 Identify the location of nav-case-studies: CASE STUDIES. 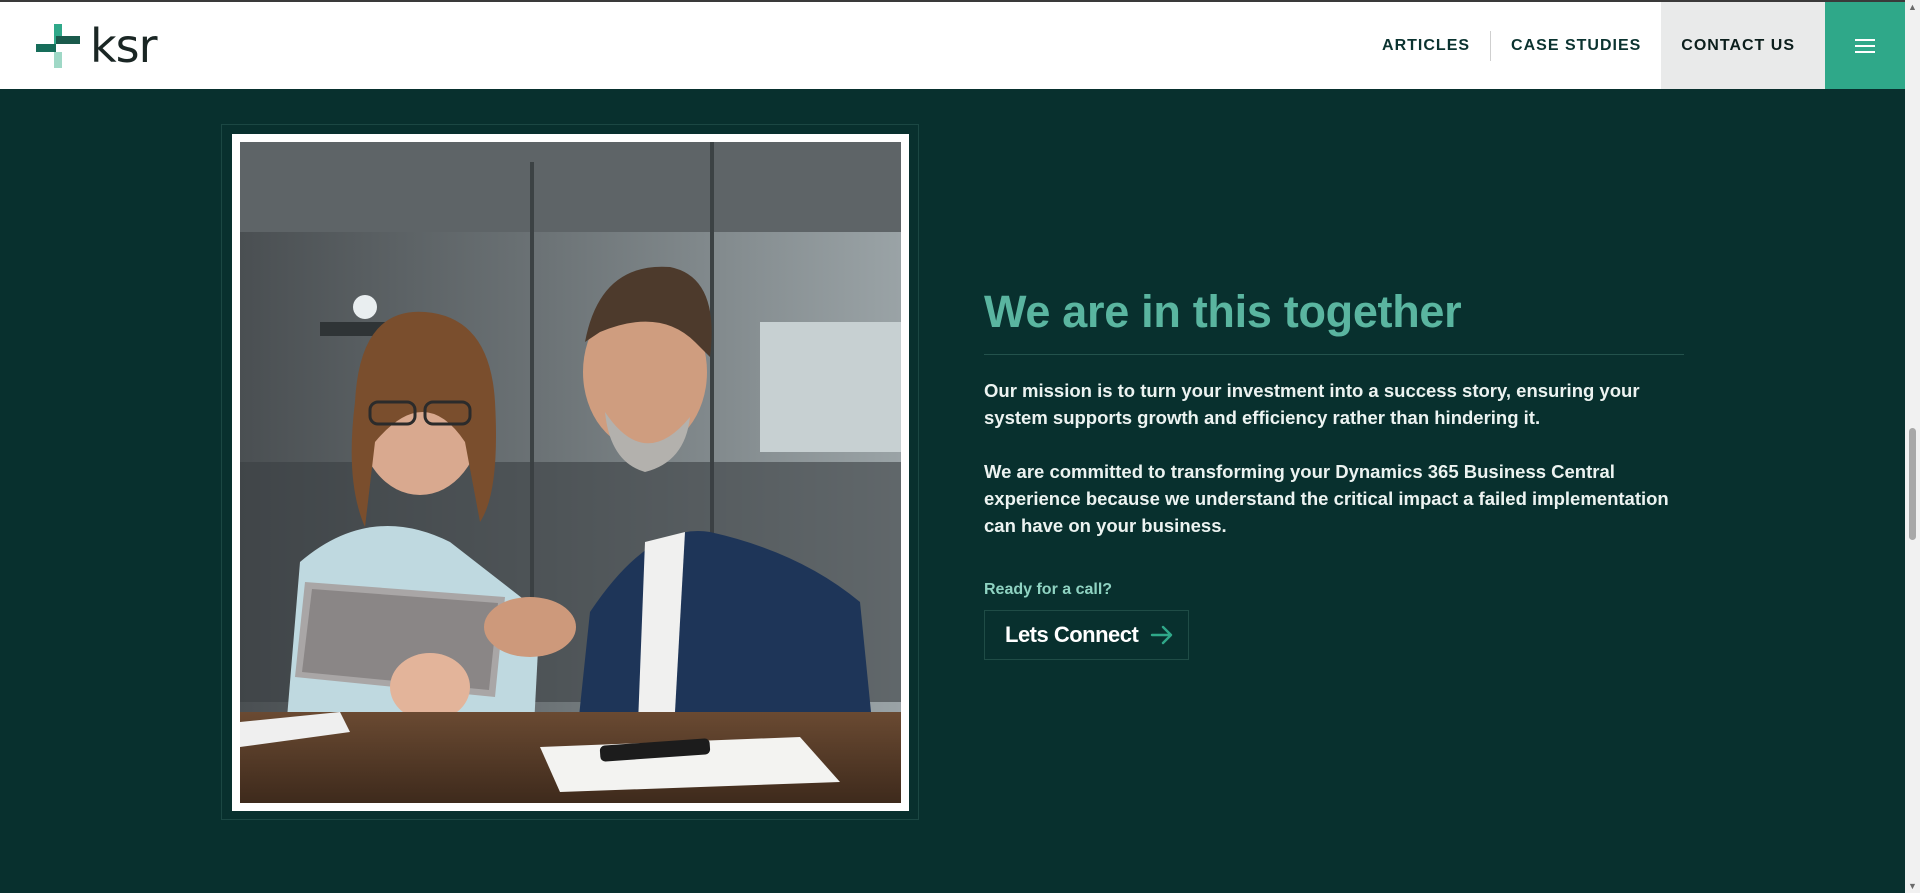
(1576, 45).